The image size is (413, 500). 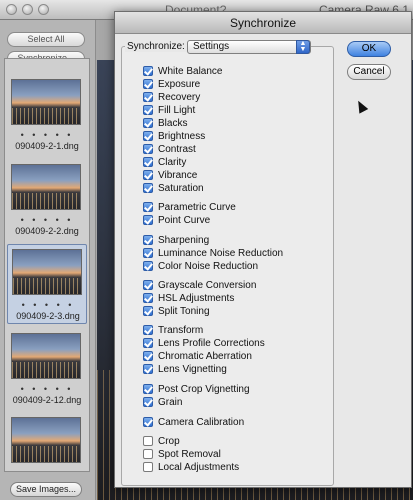 I want to click on option-checkbox-row: Exposure, so click(x=171, y=84).